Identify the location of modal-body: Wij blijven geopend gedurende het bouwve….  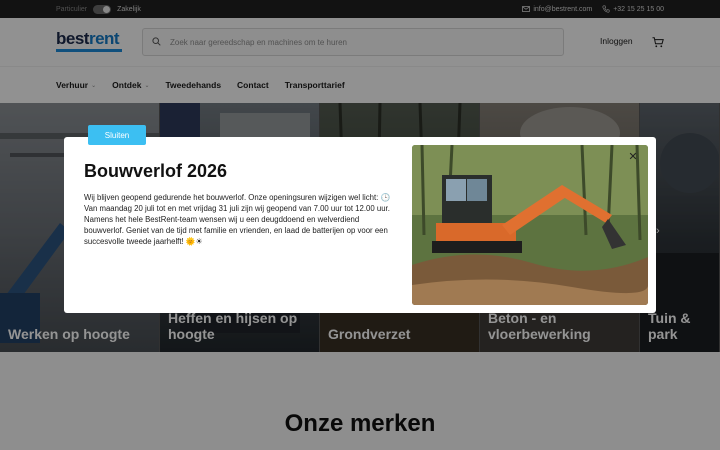
(237, 219).